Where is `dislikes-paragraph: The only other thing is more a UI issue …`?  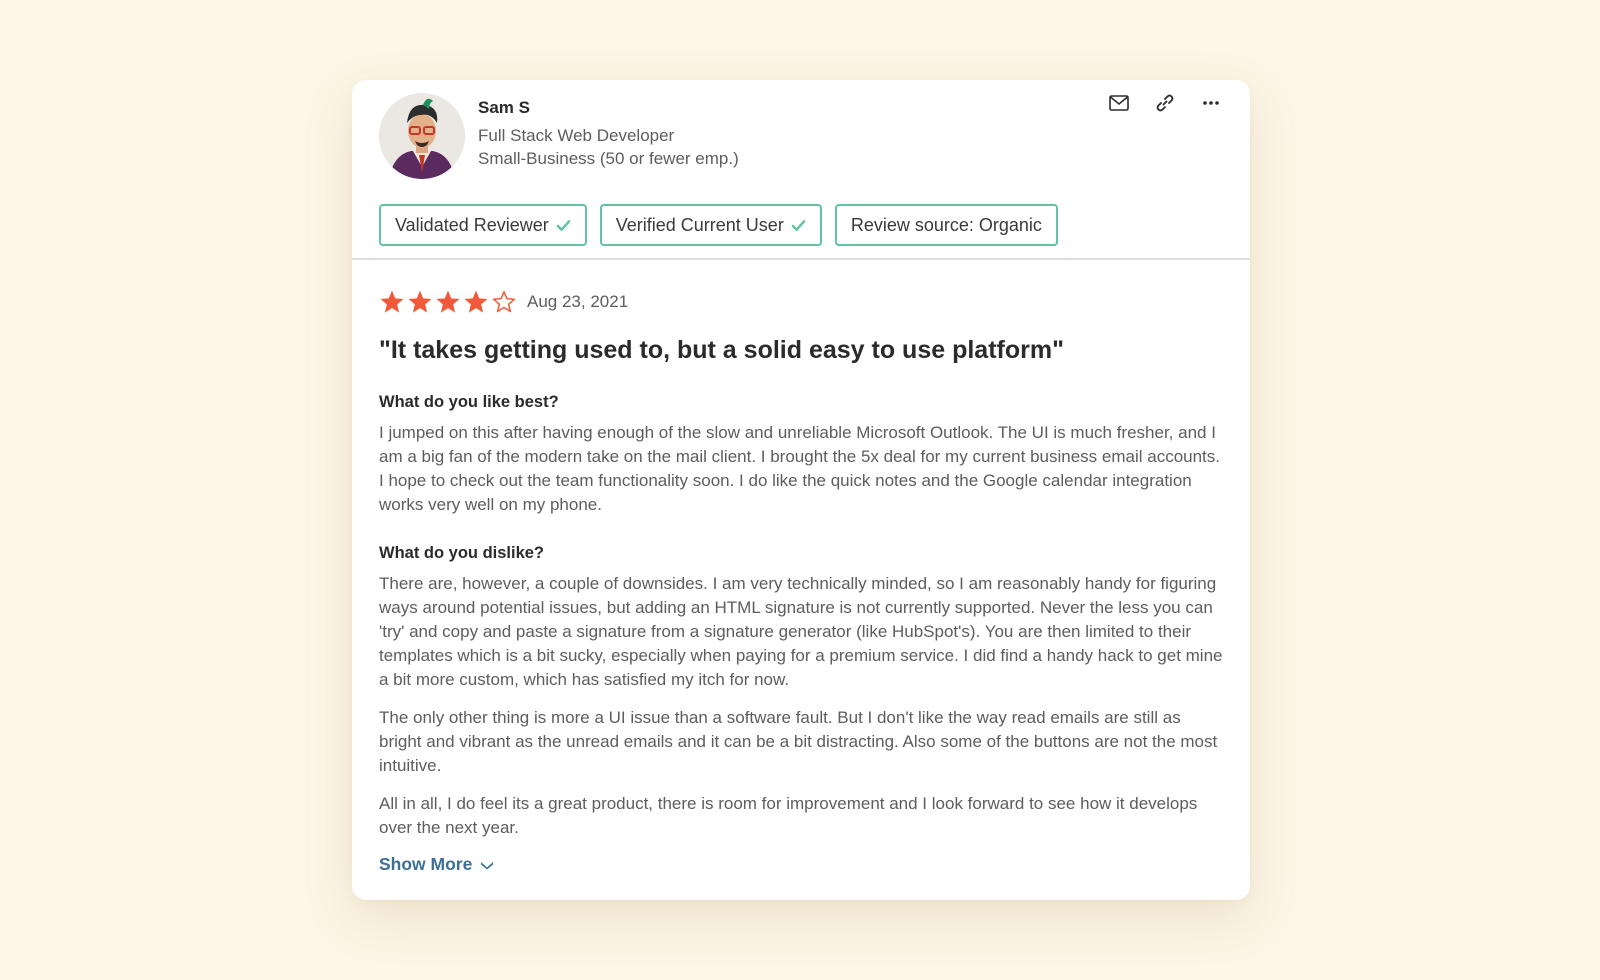
dislikes-paragraph: The only other thing is more a UI issue … is located at coordinates (798, 741).